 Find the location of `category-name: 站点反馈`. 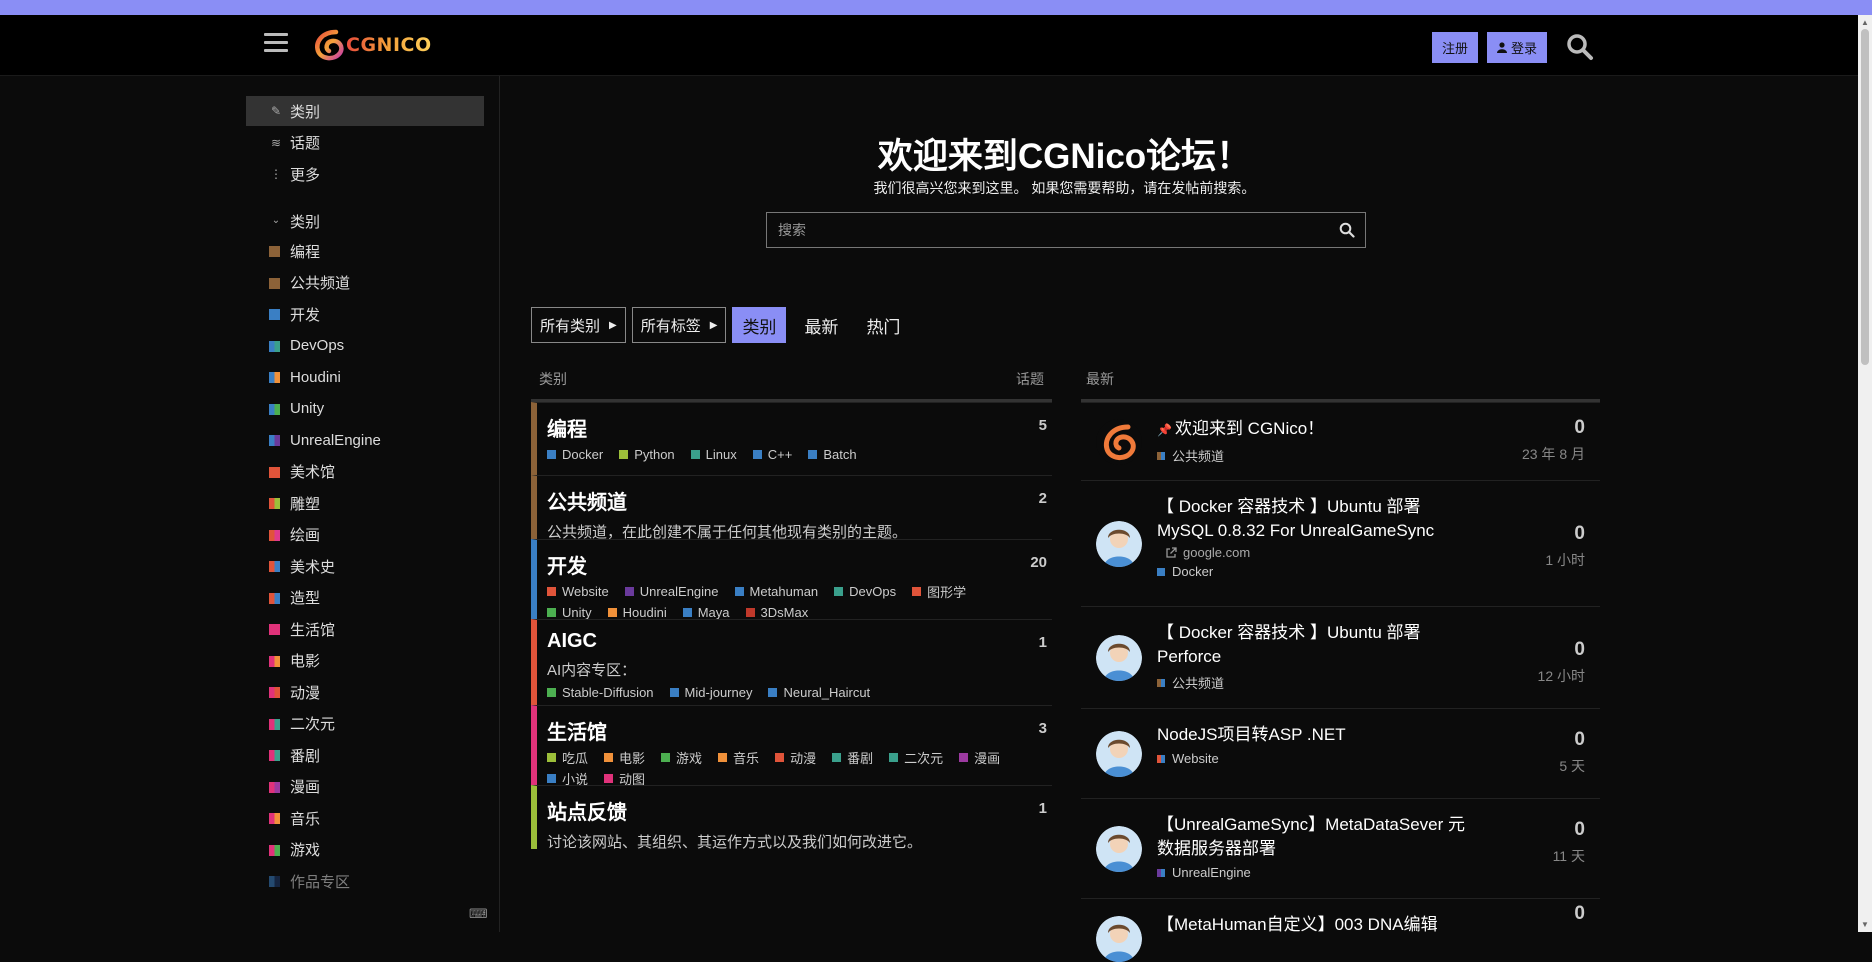

category-name: 站点反馈 is located at coordinates (799, 810).